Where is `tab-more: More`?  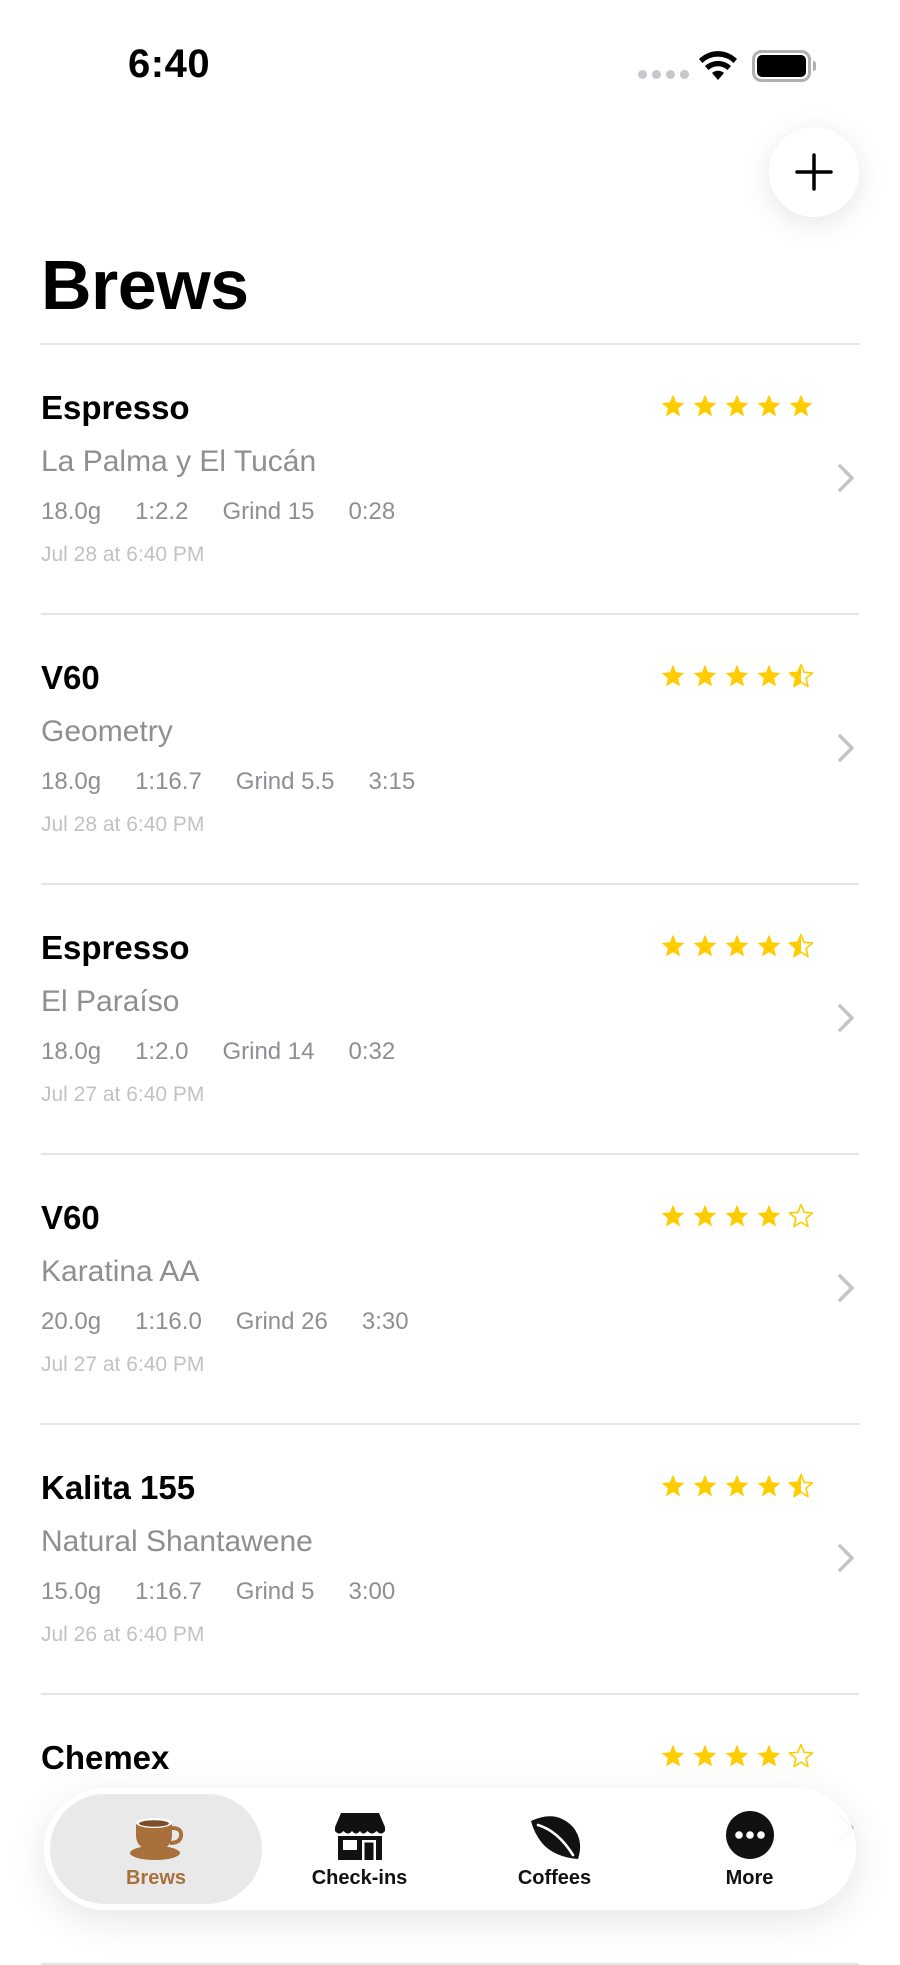 tab-more: More is located at coordinates (749, 1849).